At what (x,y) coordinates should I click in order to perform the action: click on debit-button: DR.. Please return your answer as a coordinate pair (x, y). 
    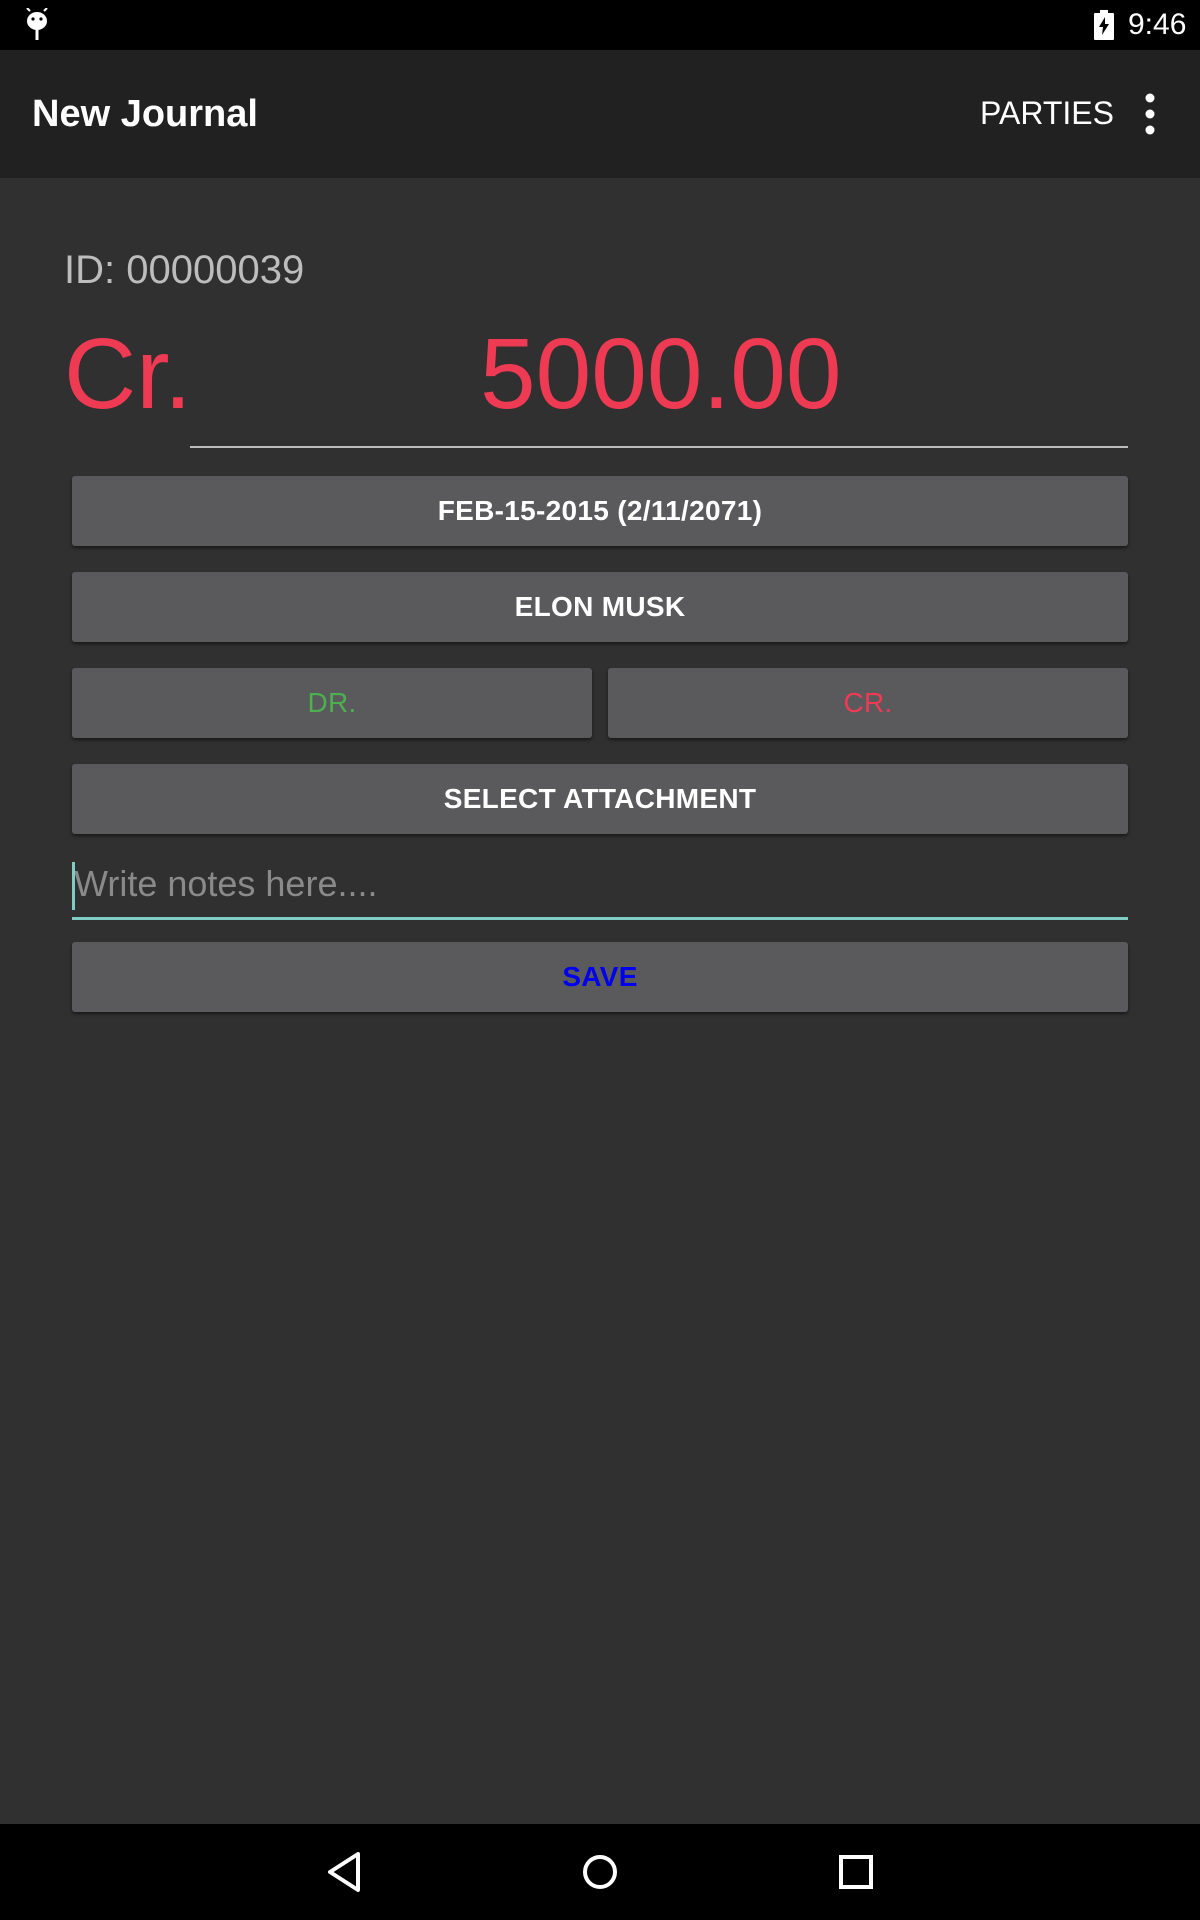
    Looking at the image, I should click on (332, 703).